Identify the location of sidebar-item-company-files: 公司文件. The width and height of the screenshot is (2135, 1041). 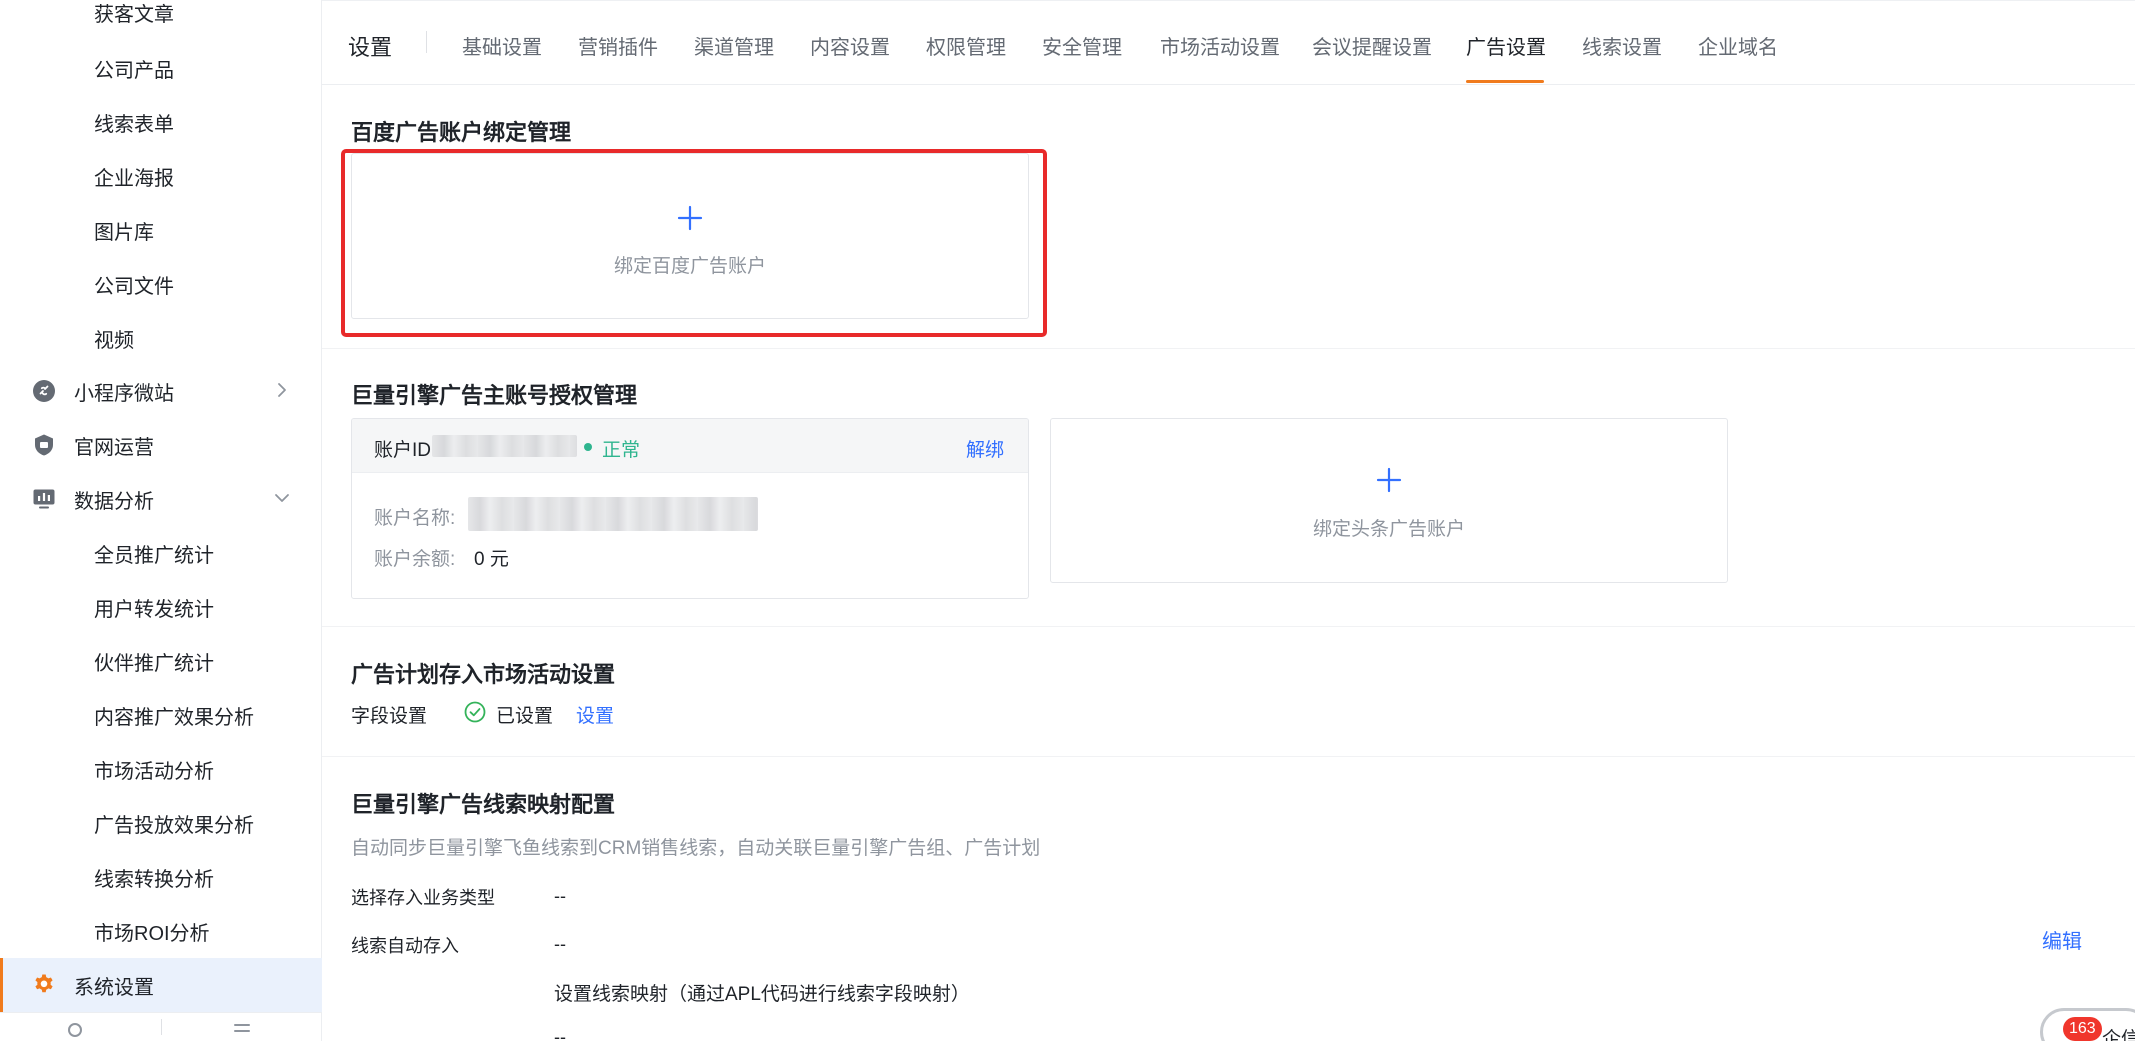
(134, 284).